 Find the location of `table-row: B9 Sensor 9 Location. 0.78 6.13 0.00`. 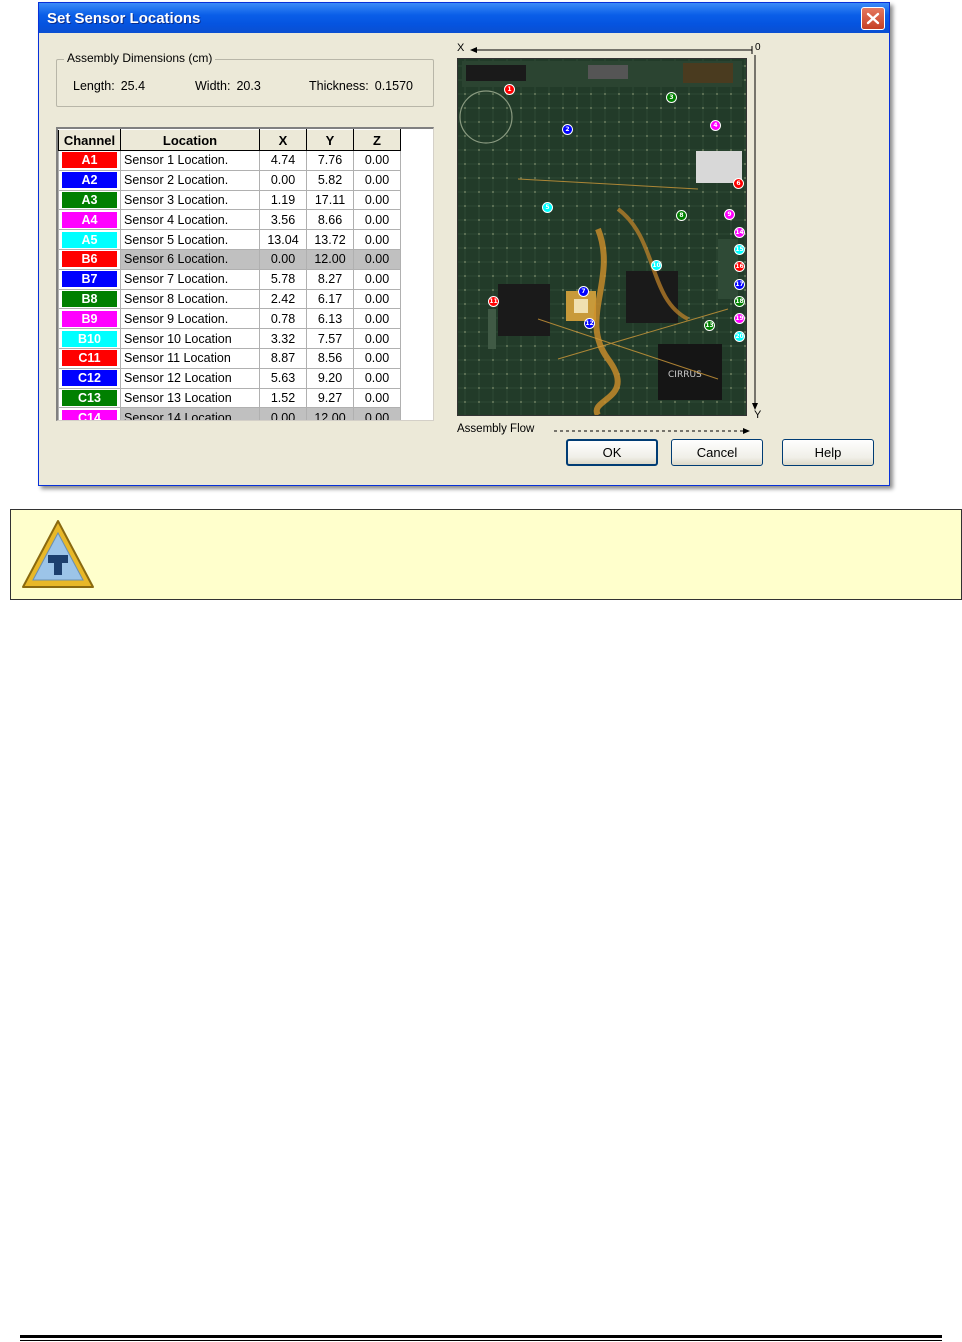

table-row: B9 Sensor 9 Location. 0.78 6.13 0.00 is located at coordinates (229, 319).